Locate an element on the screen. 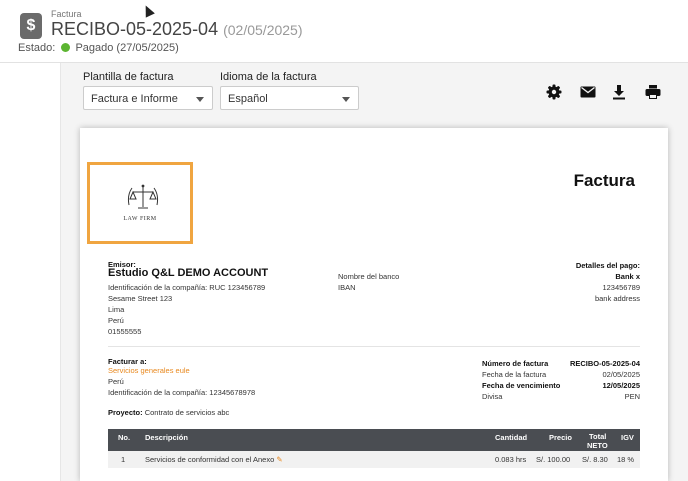  status-label: Estado: is located at coordinates (37, 48).